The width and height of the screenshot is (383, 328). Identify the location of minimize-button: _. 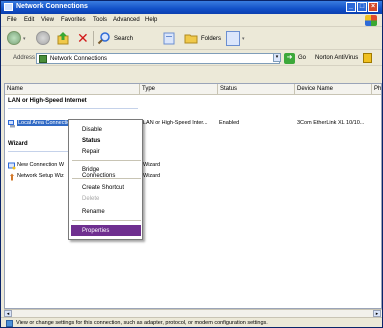
(351, 7).